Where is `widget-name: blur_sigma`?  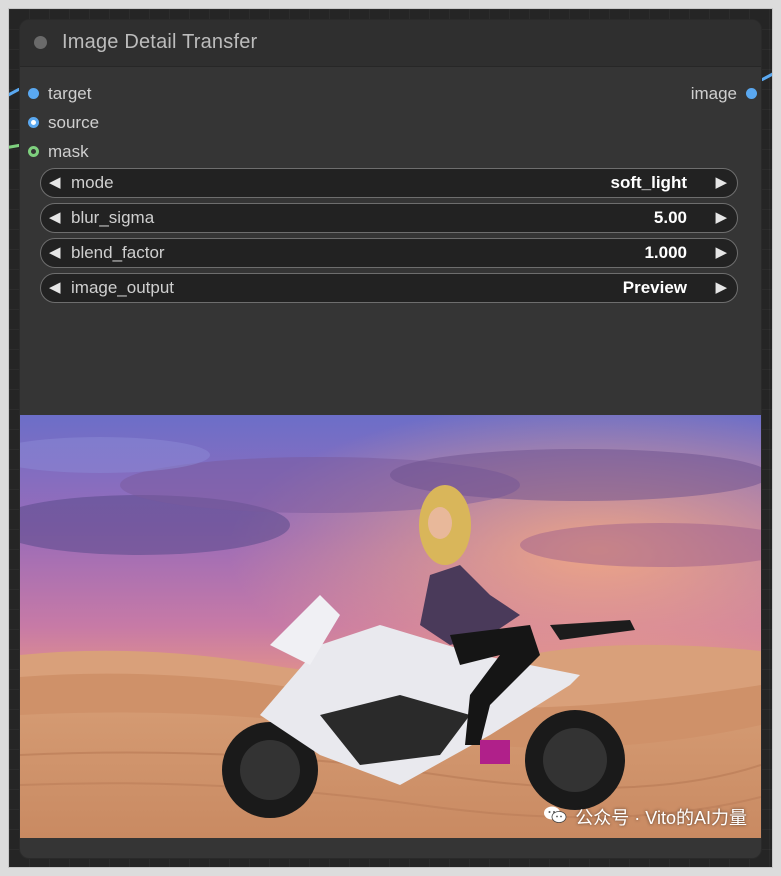 widget-name: blur_sigma is located at coordinates (113, 217).